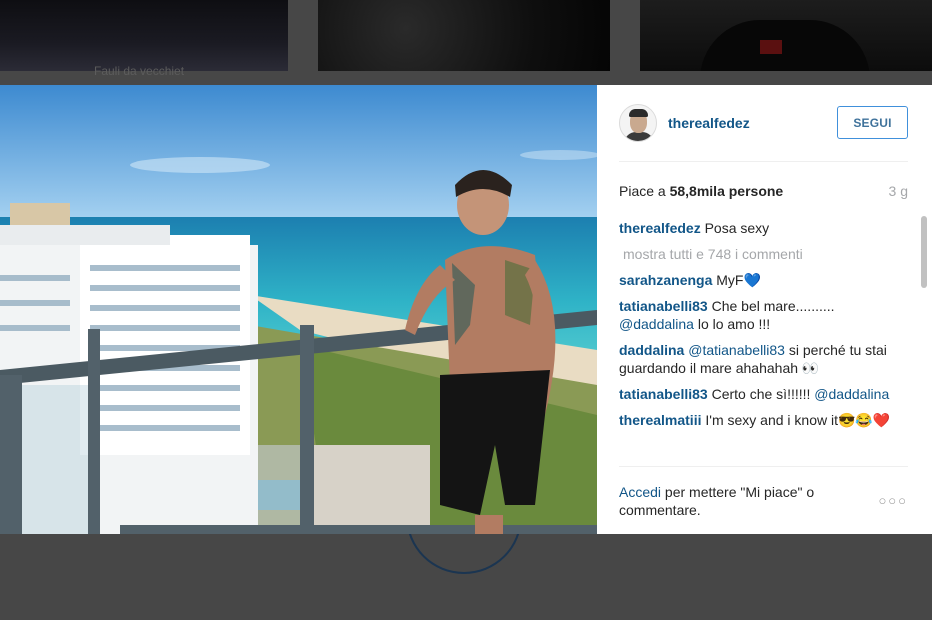 The width and height of the screenshot is (932, 620). I want to click on comment-text: Certo che sì!!!!!!, so click(763, 394).